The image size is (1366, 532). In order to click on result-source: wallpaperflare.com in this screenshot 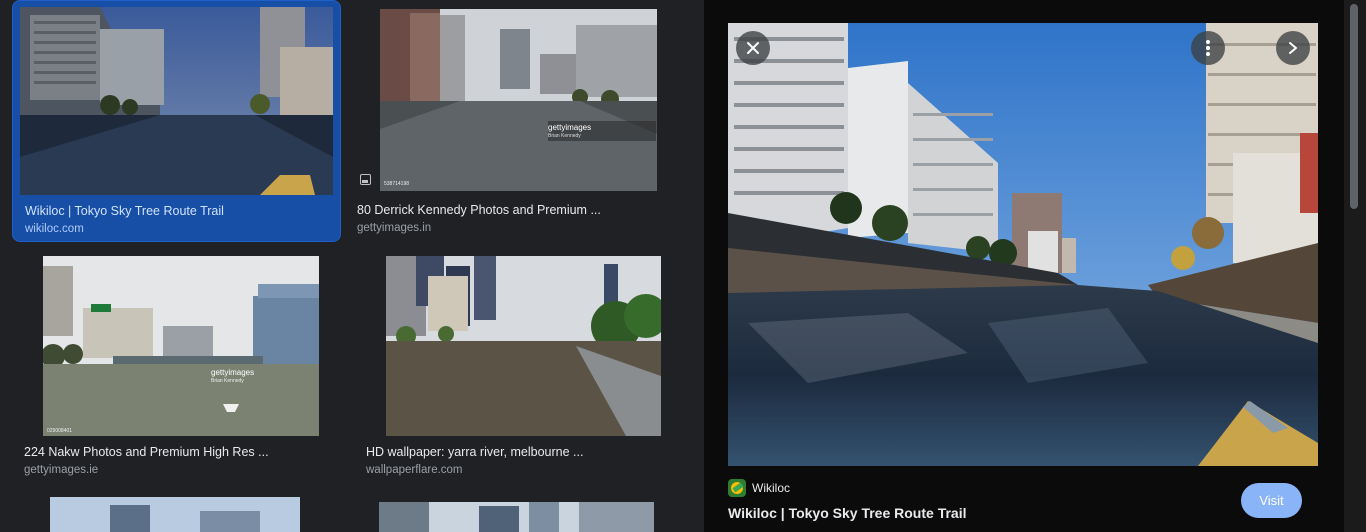, I will do `click(414, 470)`.